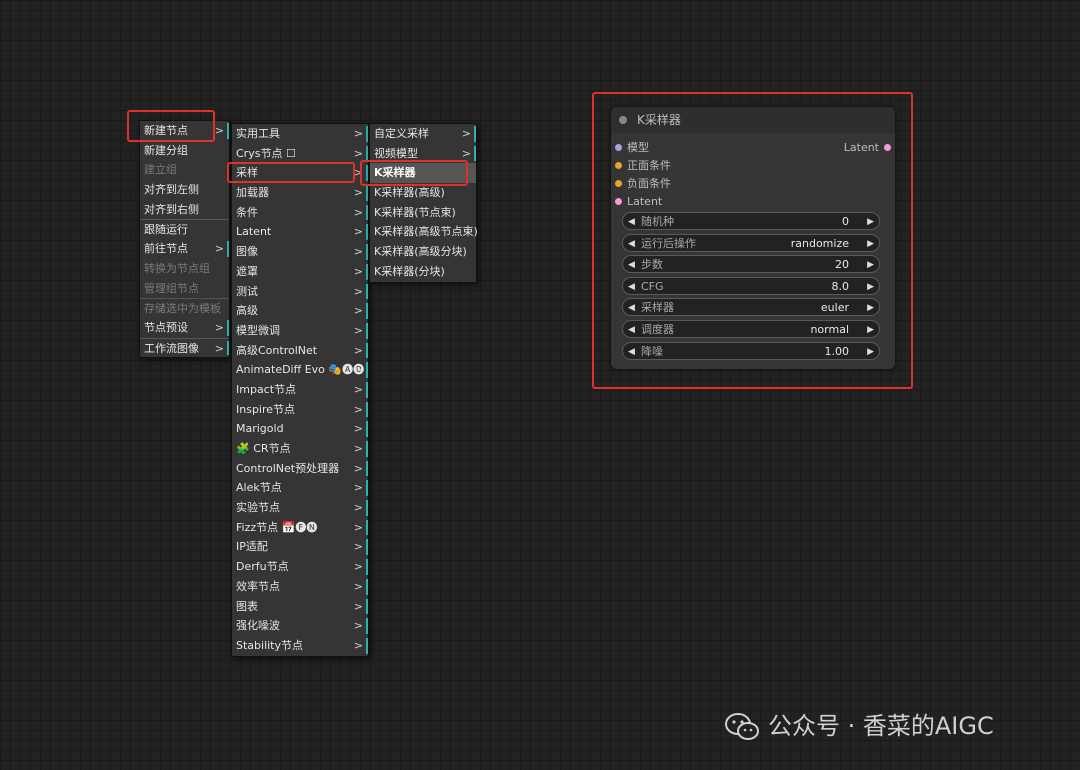  What do you see at coordinates (247, 252) in the screenshot?
I see `menu2-item-label: 图像` at bounding box center [247, 252].